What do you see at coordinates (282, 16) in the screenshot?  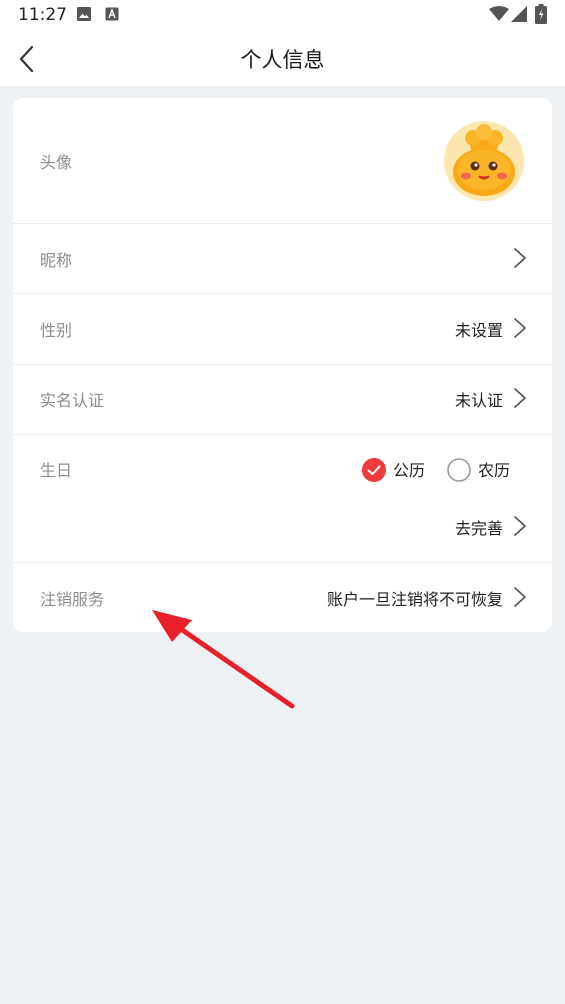 I see `status-bar: 11:27` at bounding box center [282, 16].